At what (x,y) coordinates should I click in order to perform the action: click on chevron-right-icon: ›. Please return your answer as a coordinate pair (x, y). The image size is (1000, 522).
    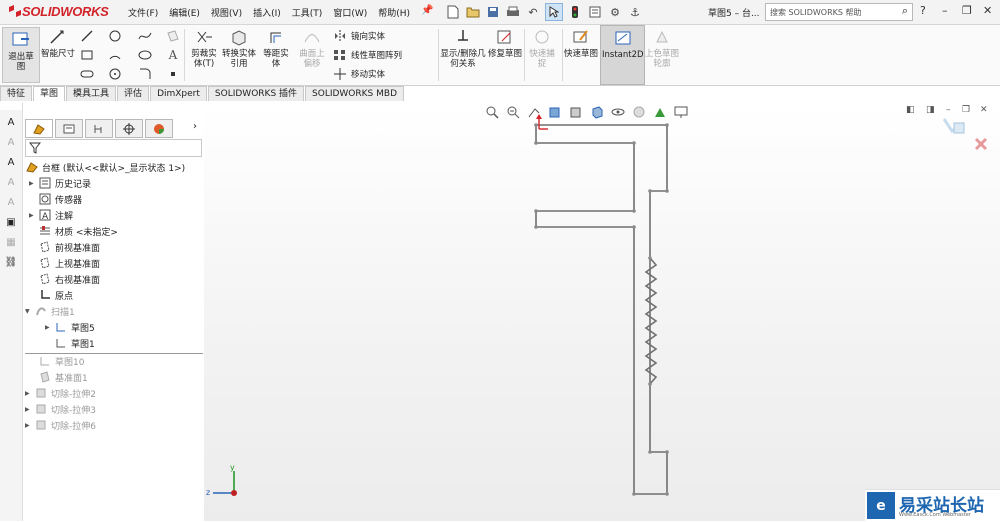
    Looking at the image, I should click on (195, 126).